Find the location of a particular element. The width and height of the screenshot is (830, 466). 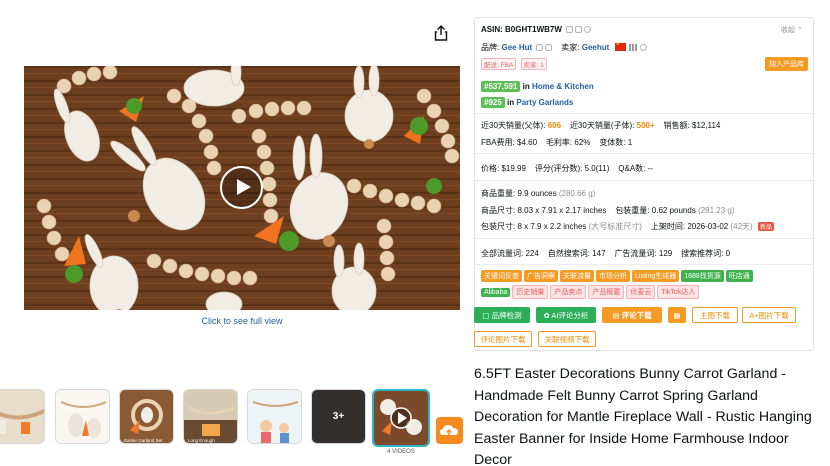

review-download-button: ▤ 评论下载 is located at coordinates (632, 315).